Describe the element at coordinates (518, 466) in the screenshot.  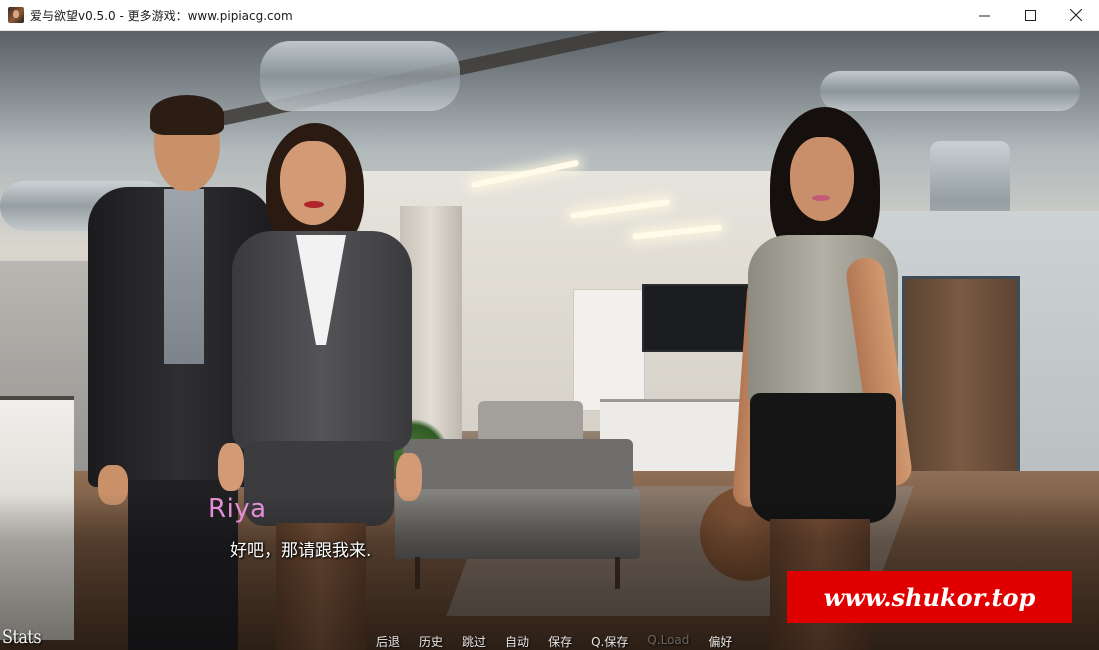
I see `sofa-back` at that location.